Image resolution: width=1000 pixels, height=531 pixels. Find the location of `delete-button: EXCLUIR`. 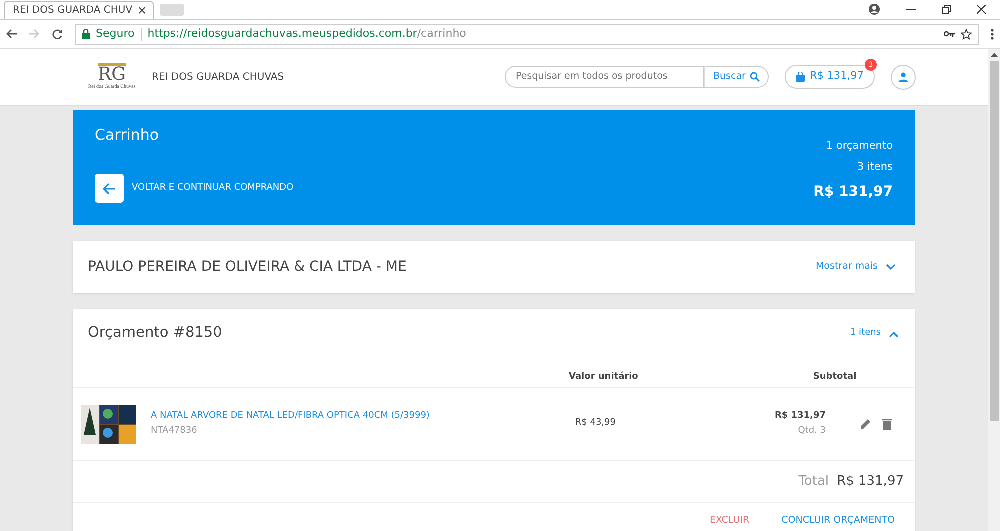

delete-button: EXCLUIR is located at coordinates (729, 521).